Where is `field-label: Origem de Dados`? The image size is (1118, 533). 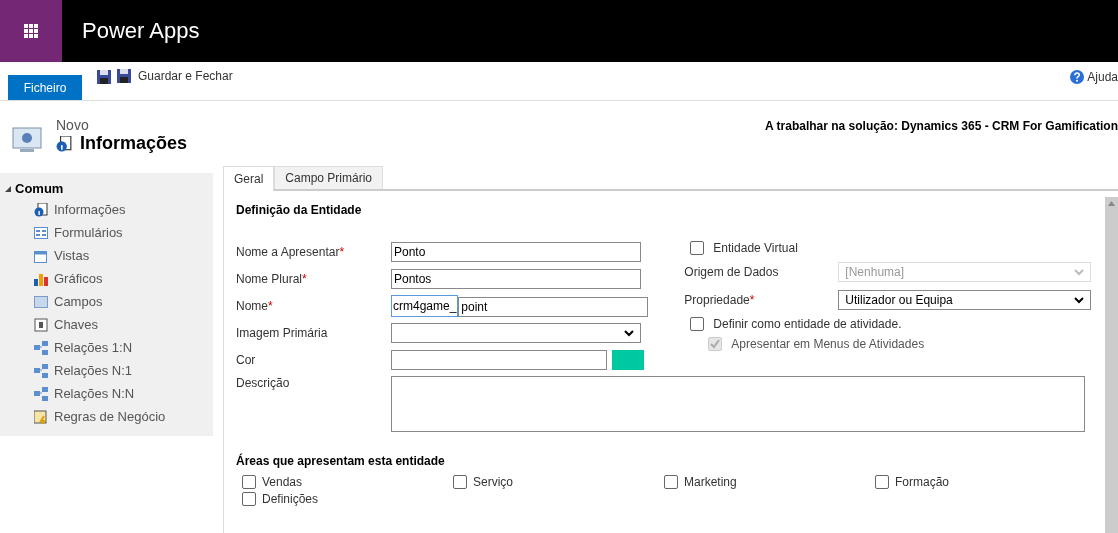 field-label: Origem de Dados is located at coordinates (731, 272).